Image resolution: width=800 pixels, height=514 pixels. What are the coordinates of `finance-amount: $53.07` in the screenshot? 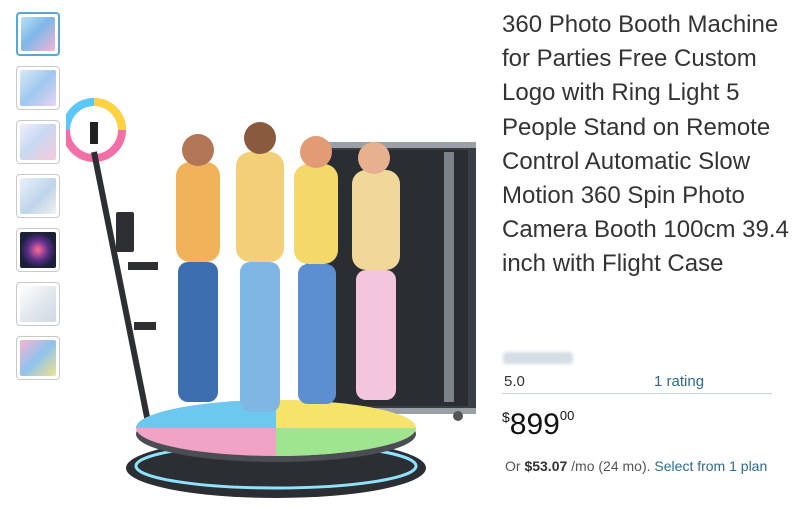 It's located at (546, 466).